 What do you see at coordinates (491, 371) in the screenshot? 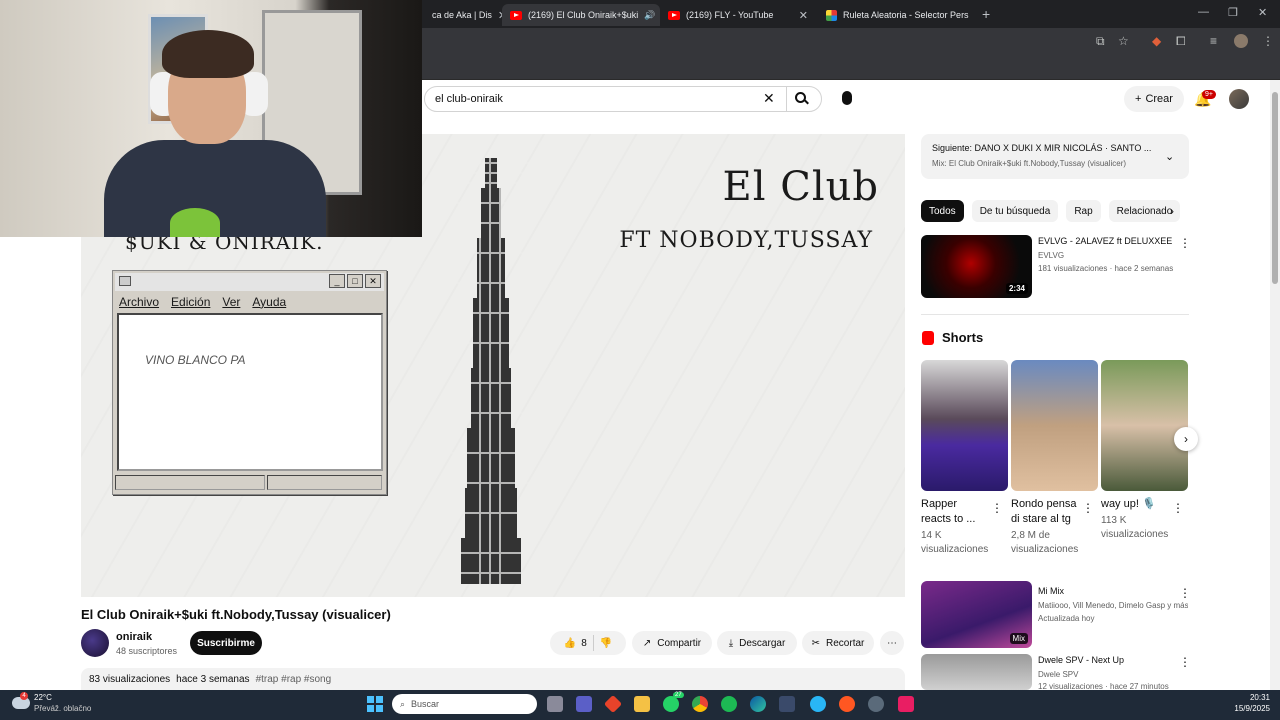
I see `ascii-tower-graphic` at bounding box center [491, 371].